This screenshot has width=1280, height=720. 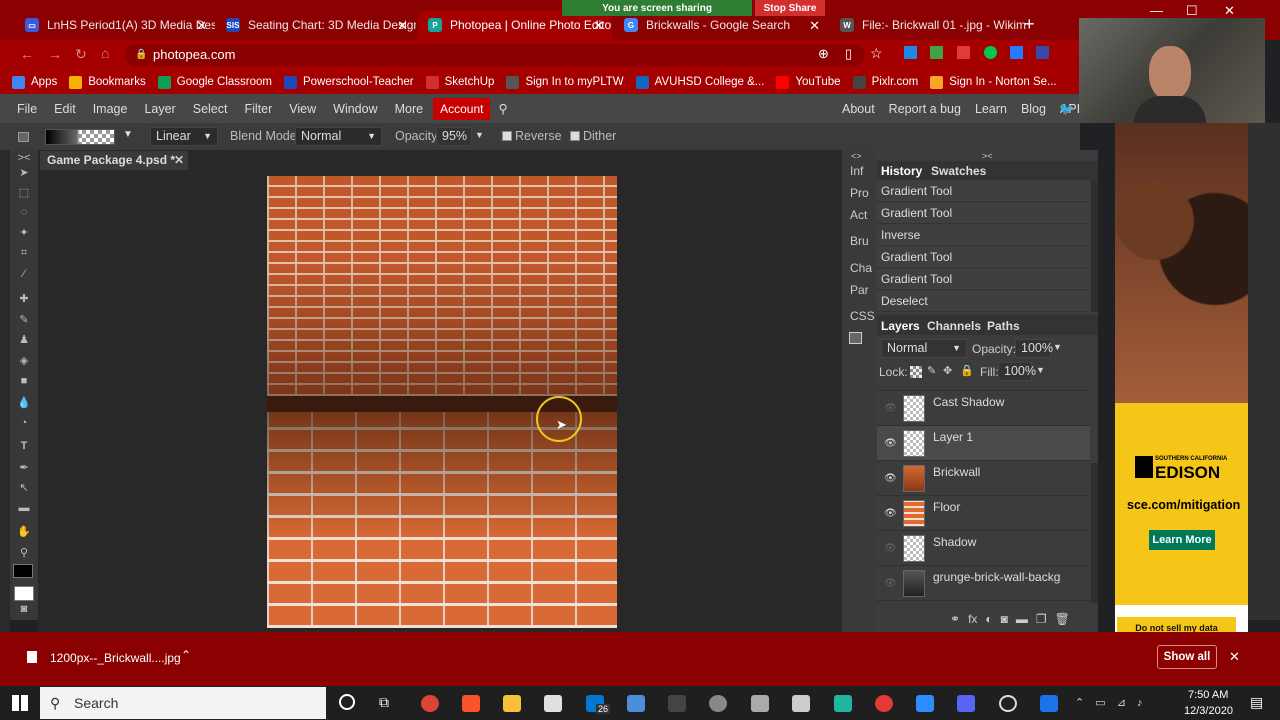 What do you see at coordinates (861, 268) in the screenshot?
I see `side-tab-cha: Cha` at bounding box center [861, 268].